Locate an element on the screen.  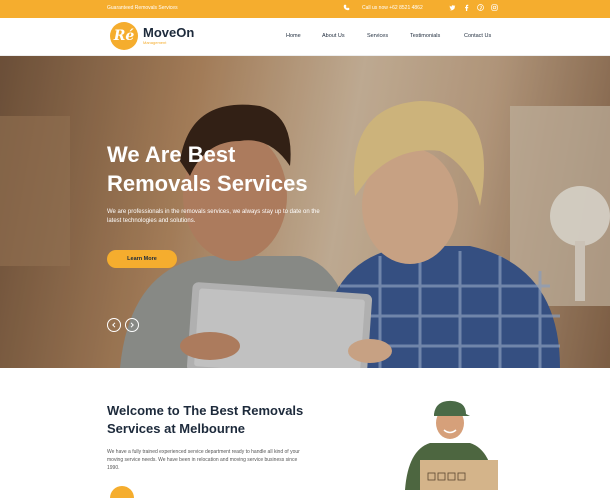
chevron-right-icon is located at coordinates (132, 325).